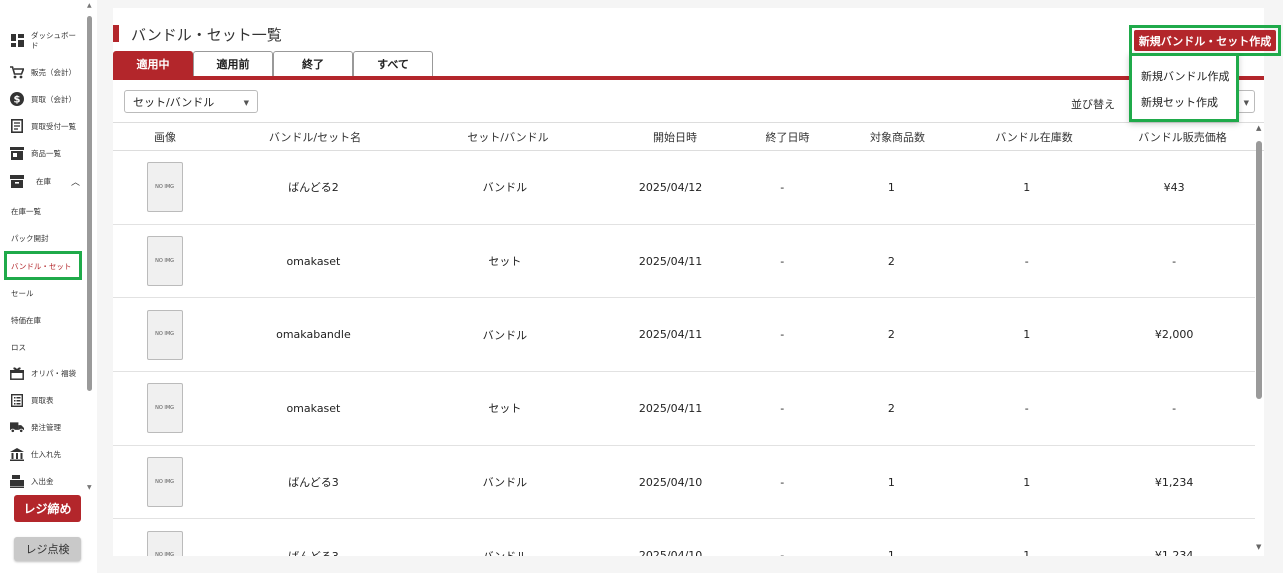 The image size is (1283, 573). What do you see at coordinates (17, 400) in the screenshot?
I see `list-icon` at bounding box center [17, 400].